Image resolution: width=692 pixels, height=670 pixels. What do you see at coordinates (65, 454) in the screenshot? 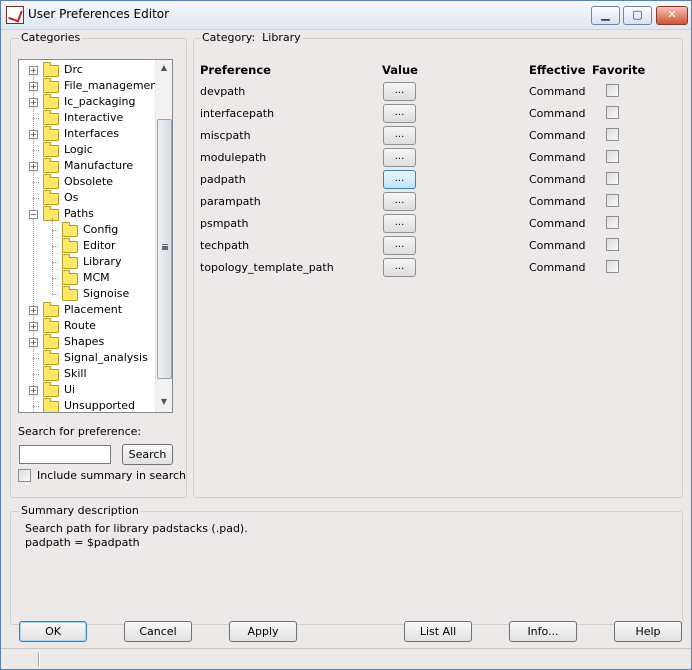
I see `search-input` at bounding box center [65, 454].